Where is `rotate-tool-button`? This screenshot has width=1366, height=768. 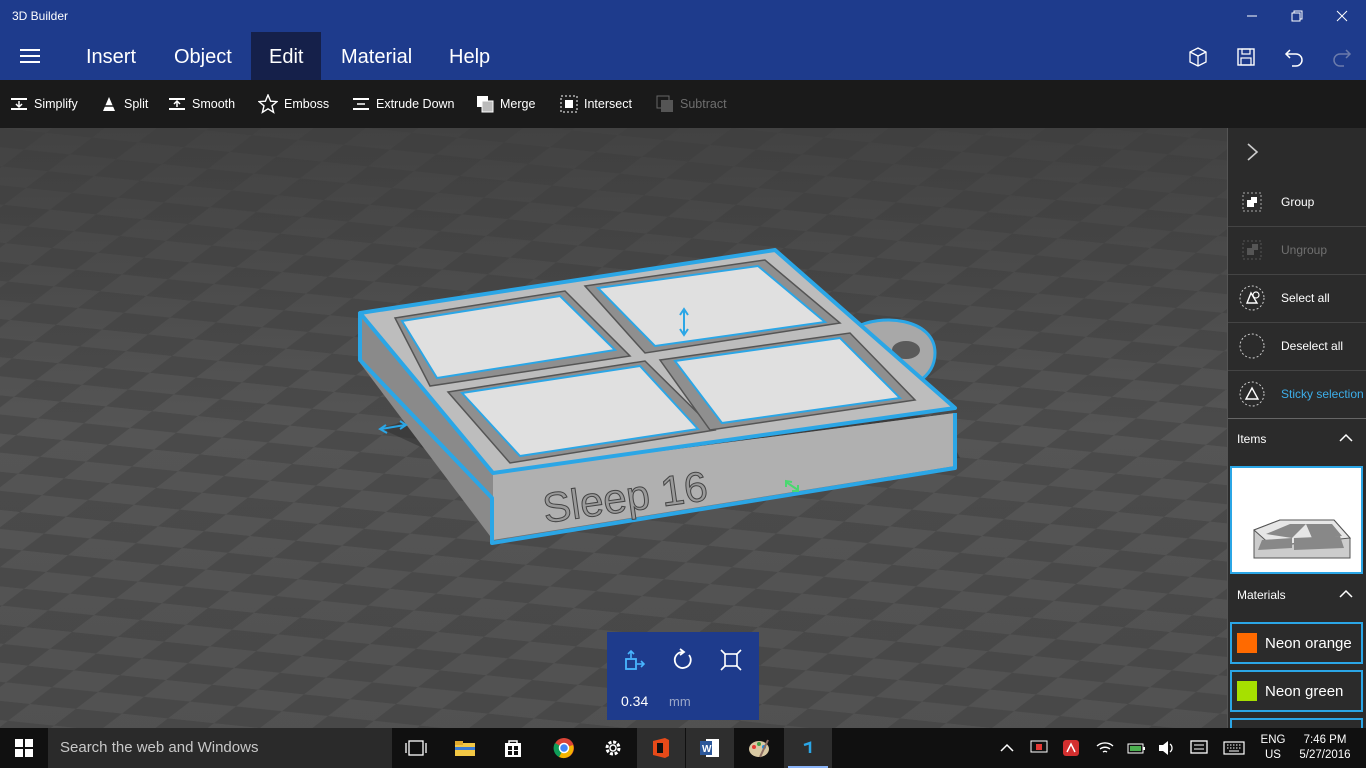 rotate-tool-button is located at coordinates (683, 660).